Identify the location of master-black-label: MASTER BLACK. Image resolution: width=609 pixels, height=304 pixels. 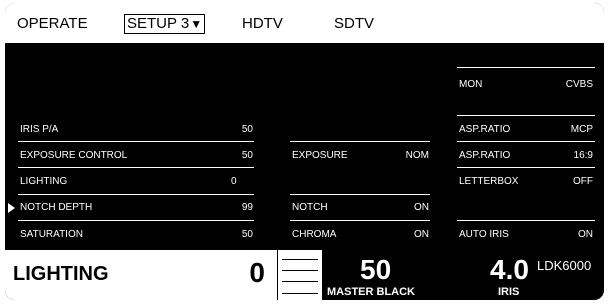
(371, 292).